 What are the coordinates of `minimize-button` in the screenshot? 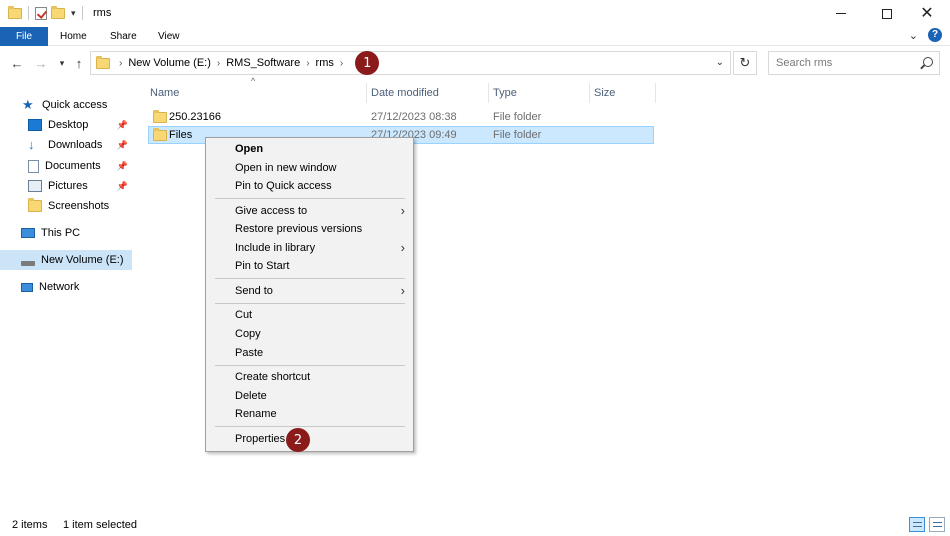 It's located at (841, 13).